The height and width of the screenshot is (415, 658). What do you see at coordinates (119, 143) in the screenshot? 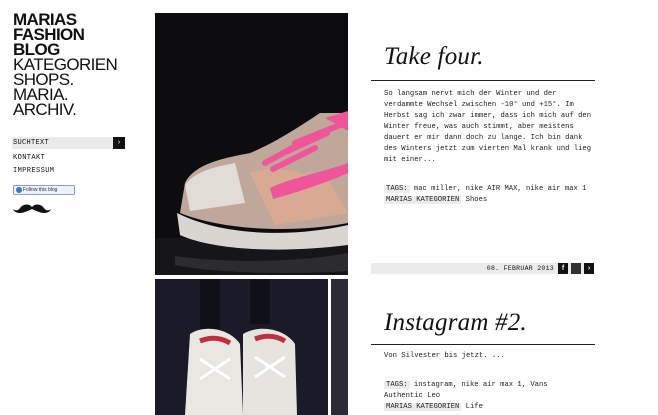
I see `search-submit-button: ›` at bounding box center [119, 143].